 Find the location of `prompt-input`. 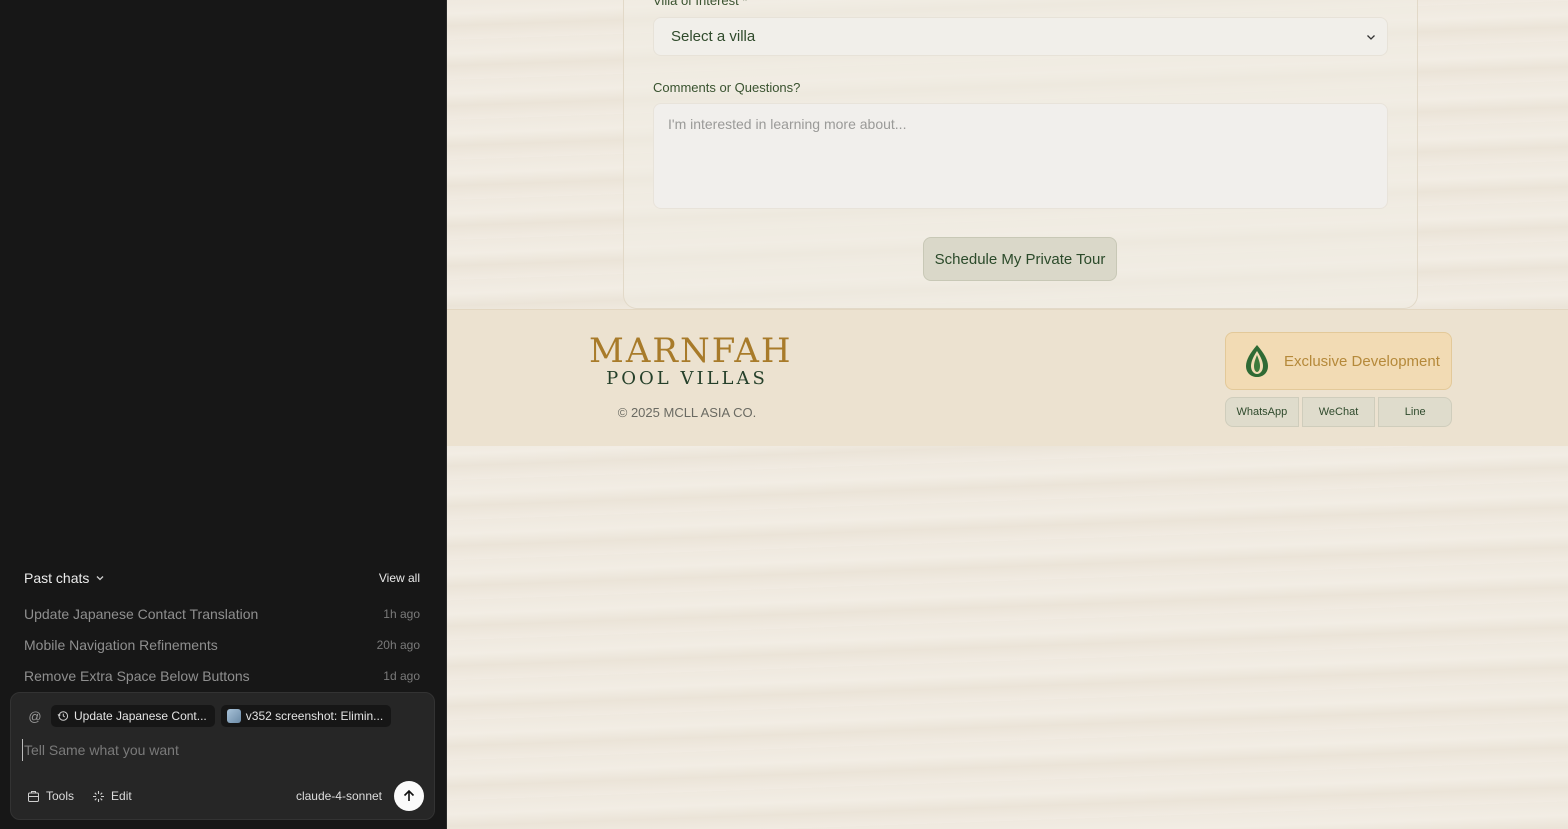

prompt-input is located at coordinates (222, 750).